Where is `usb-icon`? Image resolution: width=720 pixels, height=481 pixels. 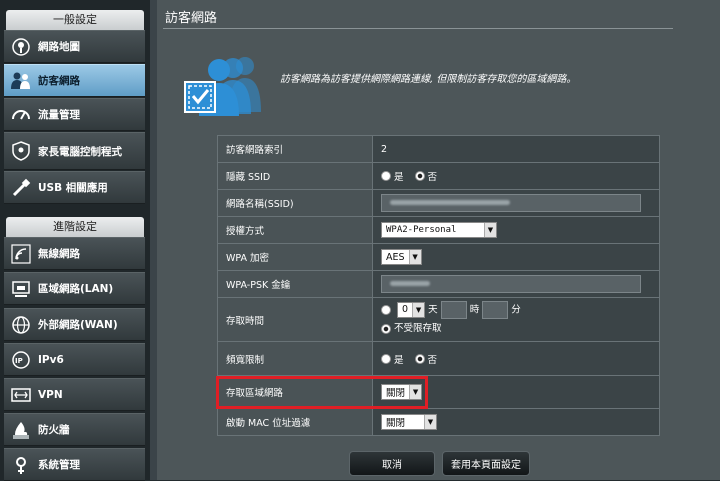 usb-icon is located at coordinates (21, 188).